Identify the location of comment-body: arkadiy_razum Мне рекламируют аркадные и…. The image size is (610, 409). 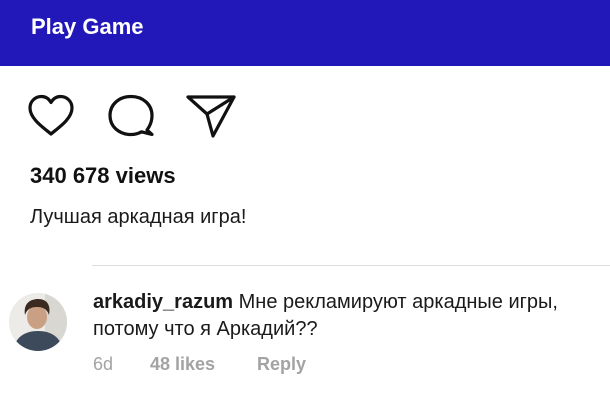
(345, 316).